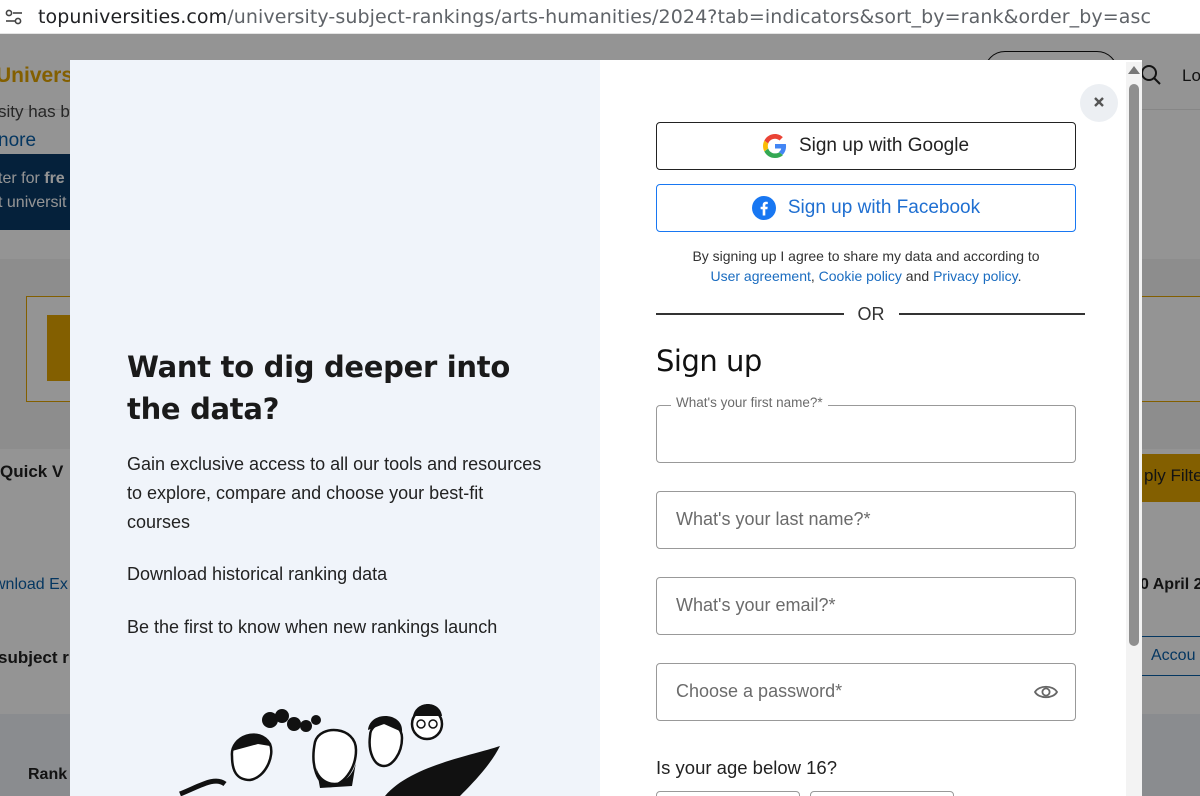 Image resolution: width=1200 pixels, height=796 pixels. I want to click on email-field: What's your email?*, so click(866, 606).